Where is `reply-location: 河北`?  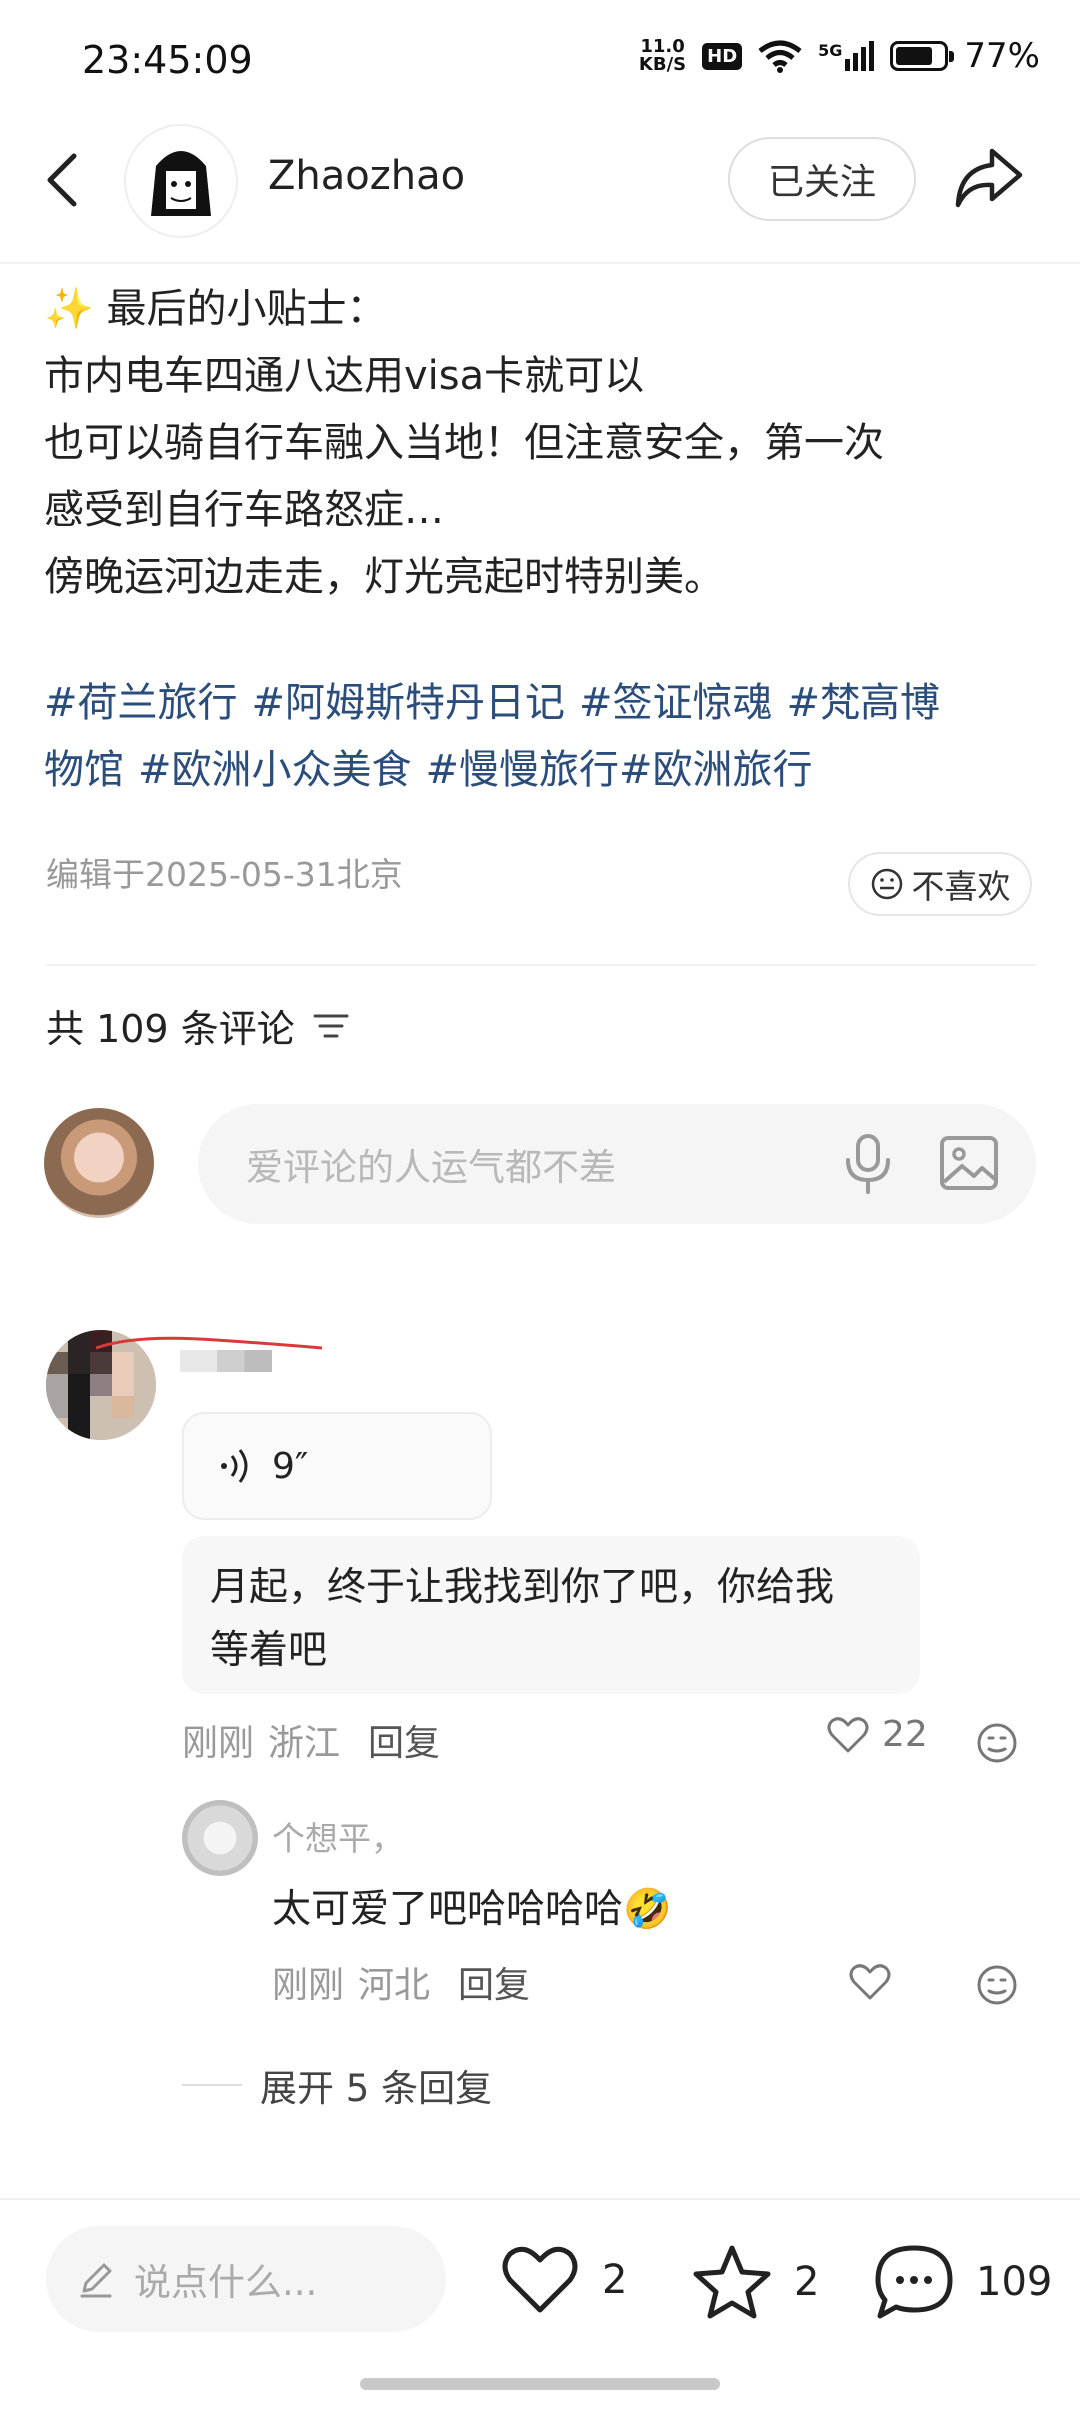 reply-location: 河北 is located at coordinates (394, 1985).